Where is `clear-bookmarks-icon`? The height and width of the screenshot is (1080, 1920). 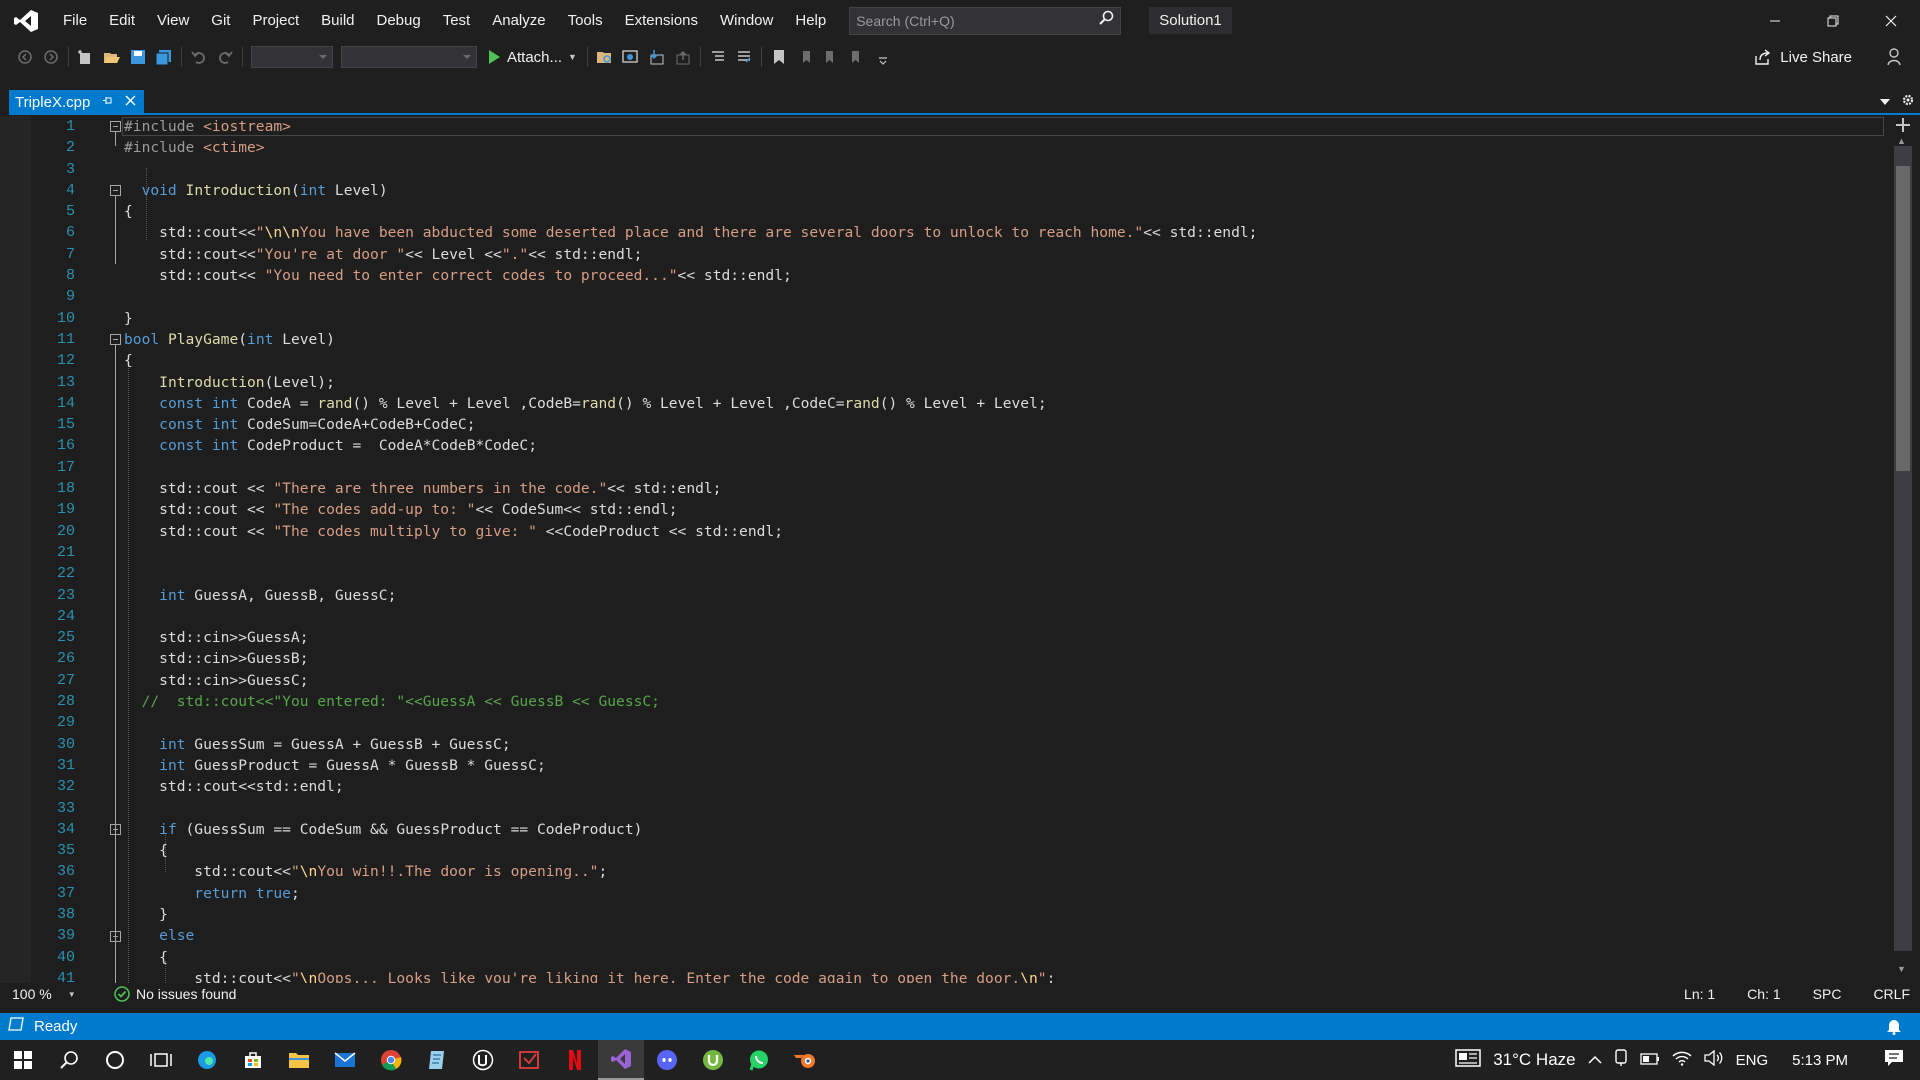 clear-bookmarks-icon is located at coordinates (857, 57).